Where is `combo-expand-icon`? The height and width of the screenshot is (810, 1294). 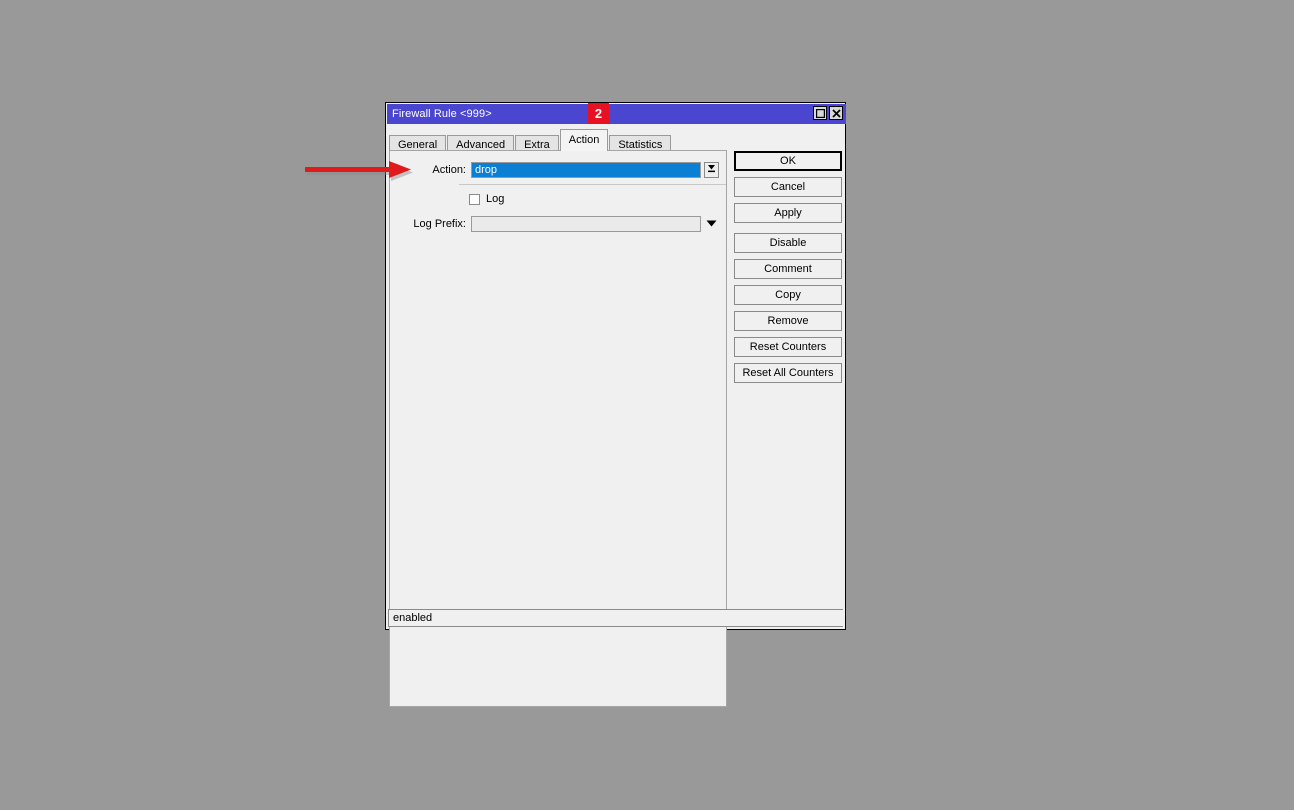
combo-expand-icon is located at coordinates (711, 170).